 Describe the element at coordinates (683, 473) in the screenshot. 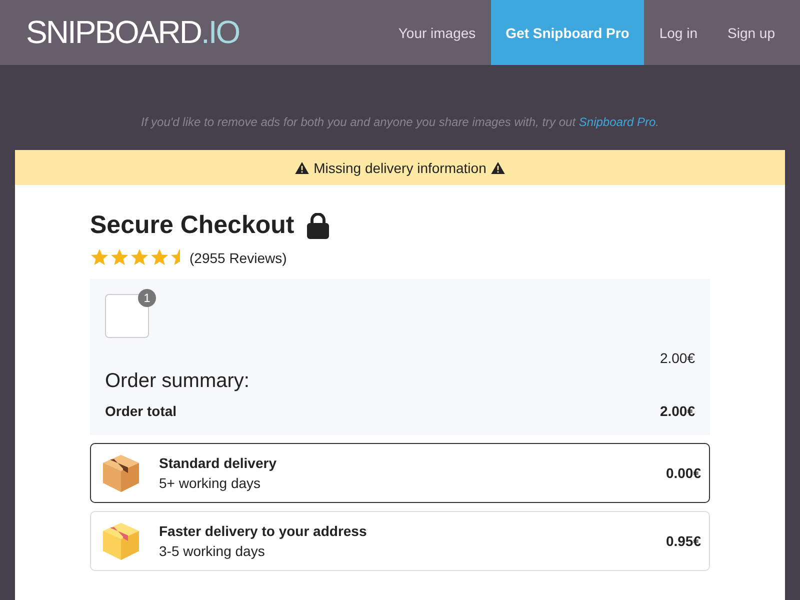

I see `option-price: 0.00€` at that location.